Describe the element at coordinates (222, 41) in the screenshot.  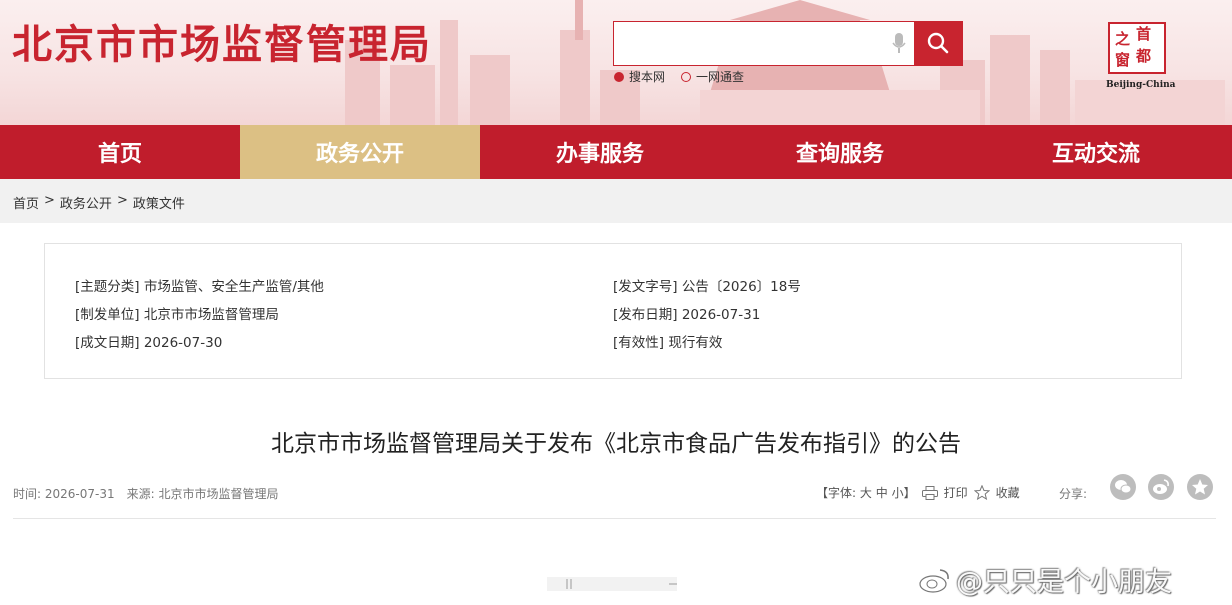
I see `site-title: 北京市市场监督管理局` at that location.